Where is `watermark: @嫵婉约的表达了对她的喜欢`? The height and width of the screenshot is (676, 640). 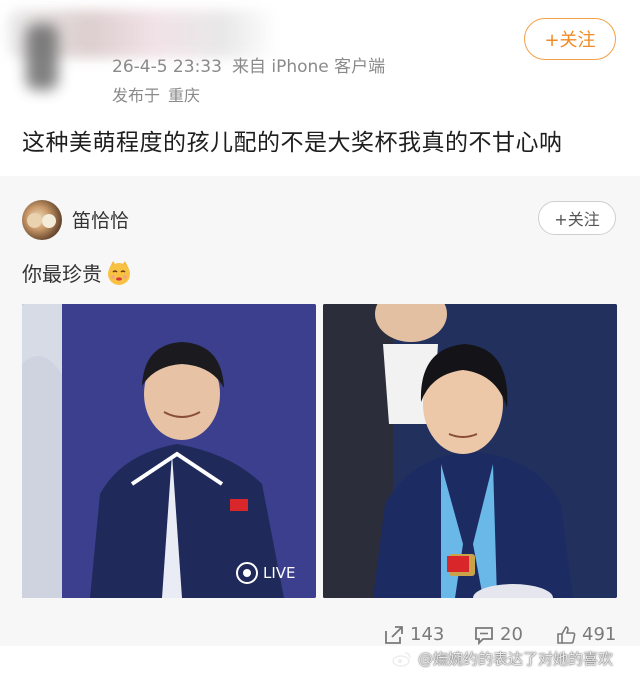 watermark: @嫵婉约的表达了对她的喜欢 is located at coordinates (502, 658).